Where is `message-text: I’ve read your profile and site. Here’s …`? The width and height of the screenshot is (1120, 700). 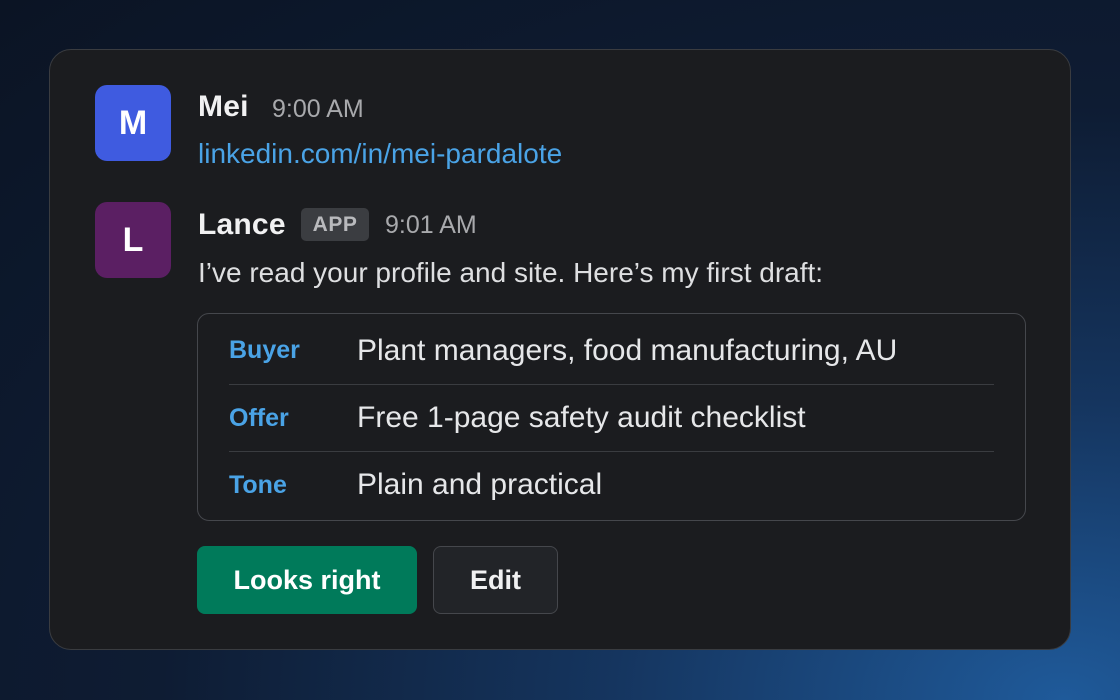
message-text: I’ve read your profile and site. Here’s … is located at coordinates (511, 272).